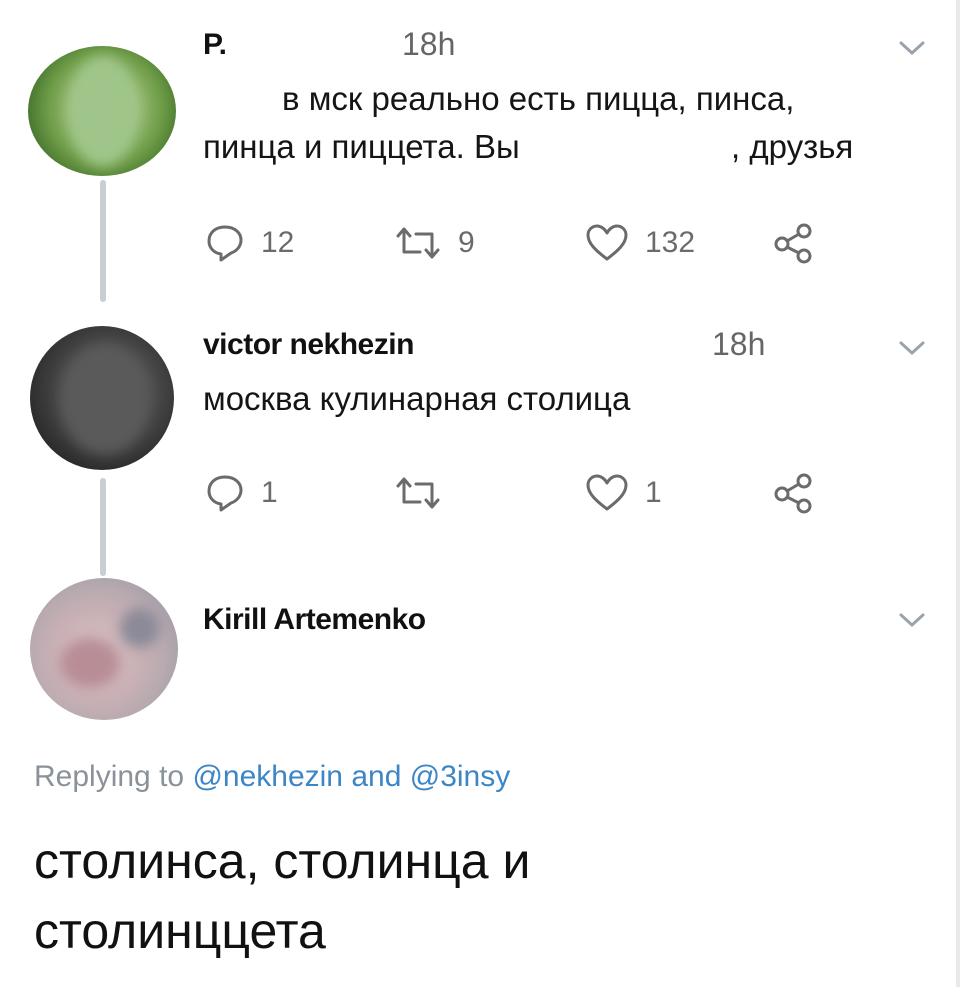 This screenshot has height=987, width=960. Describe the element at coordinates (267, 776) in the screenshot. I see `mention-link: @nekhezin` at that location.